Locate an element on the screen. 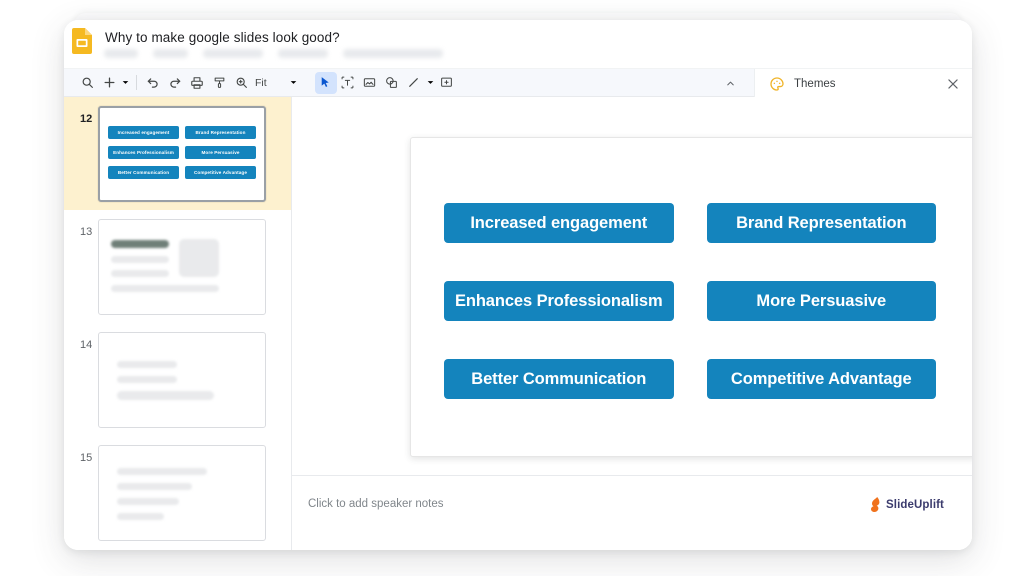  slideuplift-branding: SlideUplift is located at coordinates (906, 504).